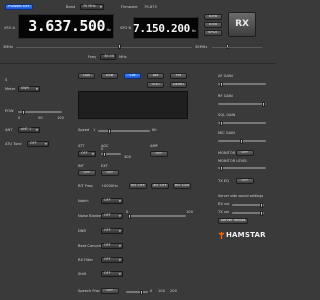 This screenshot has height=300, width=320. What do you see at coordinates (226, 133) in the screenshot?
I see `mic-gain-label: MIC GAIN` at bounding box center [226, 133].